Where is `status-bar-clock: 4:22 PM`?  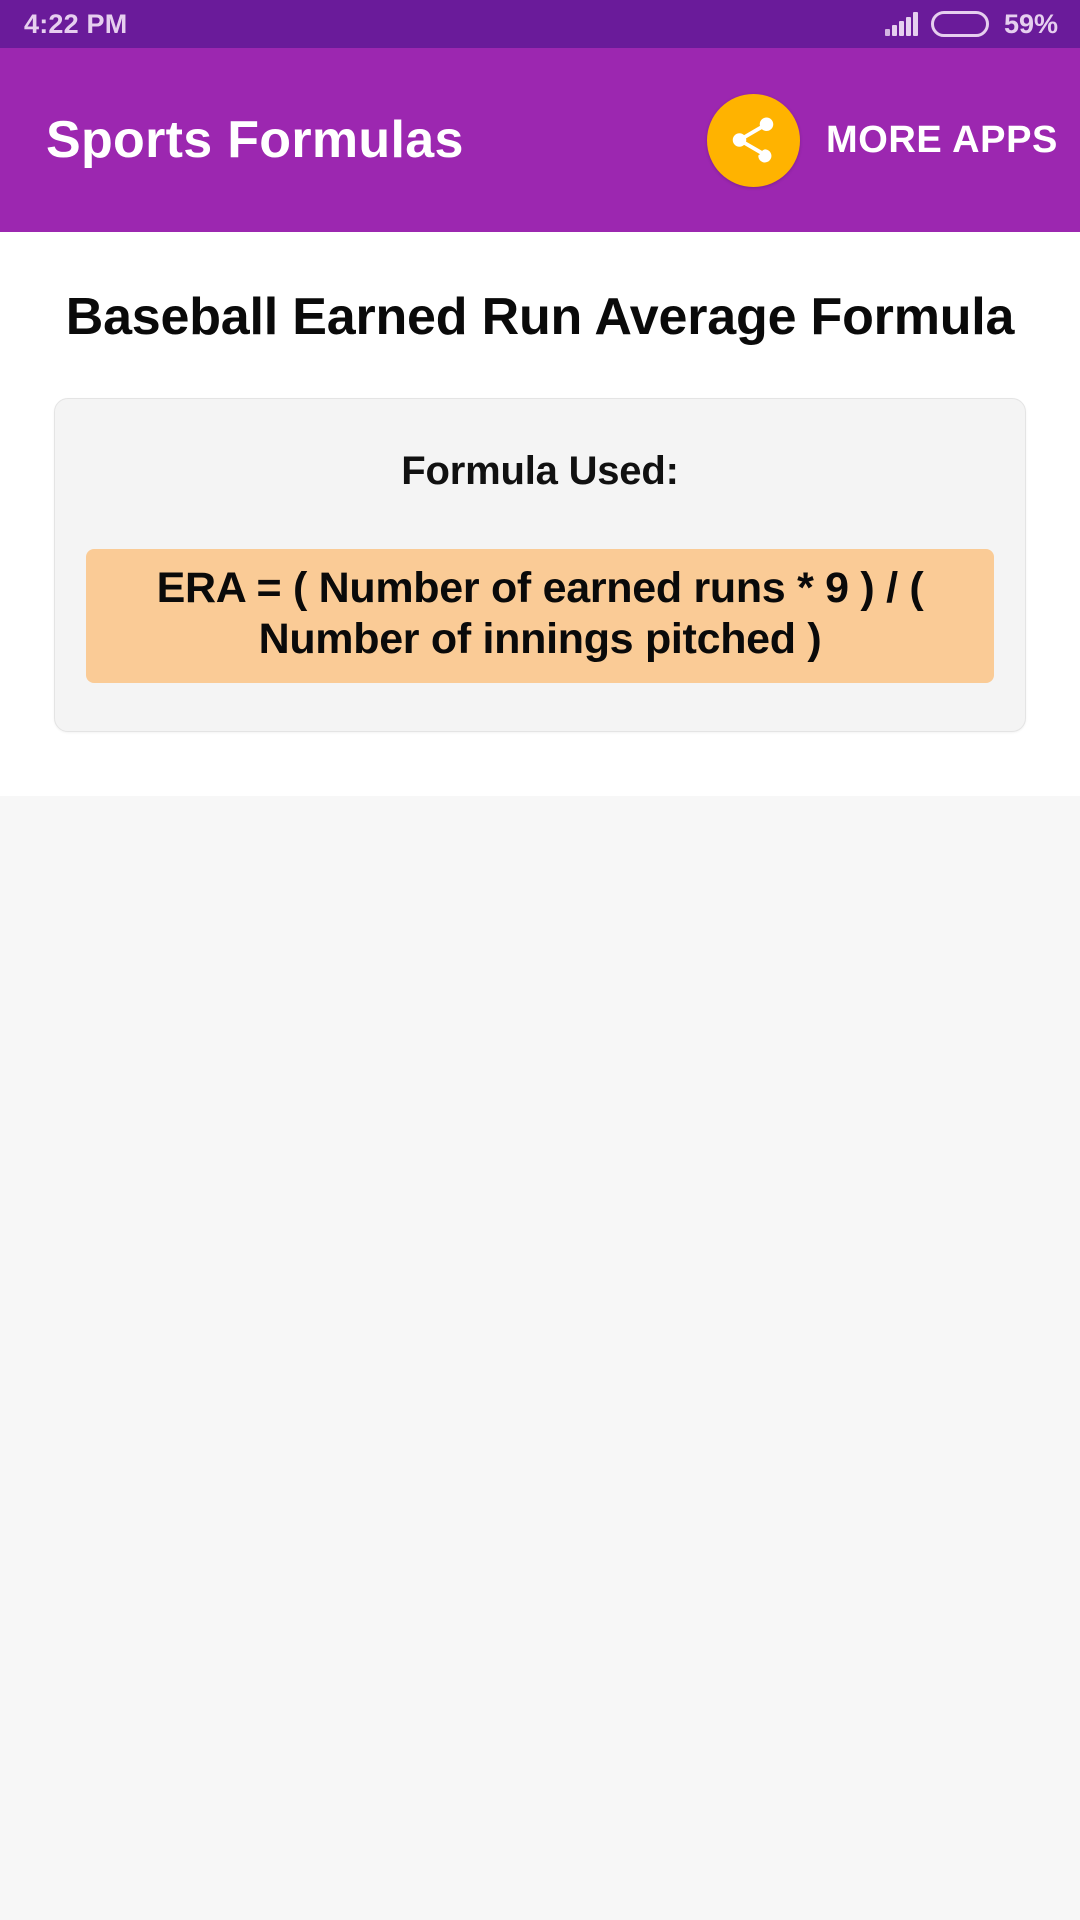
status-bar-clock: 4:22 PM is located at coordinates (76, 23).